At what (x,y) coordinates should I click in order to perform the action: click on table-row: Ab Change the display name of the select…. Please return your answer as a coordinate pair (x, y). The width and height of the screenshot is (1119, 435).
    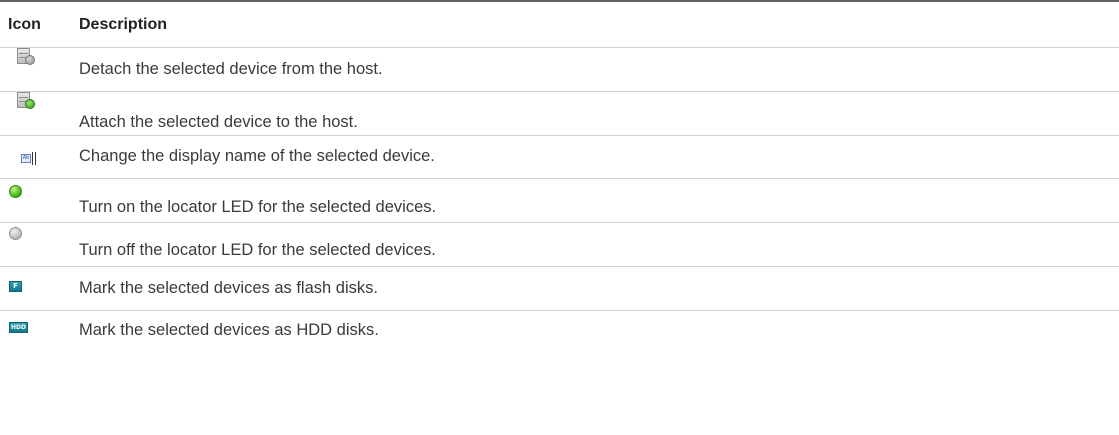
    Looking at the image, I should click on (559, 157).